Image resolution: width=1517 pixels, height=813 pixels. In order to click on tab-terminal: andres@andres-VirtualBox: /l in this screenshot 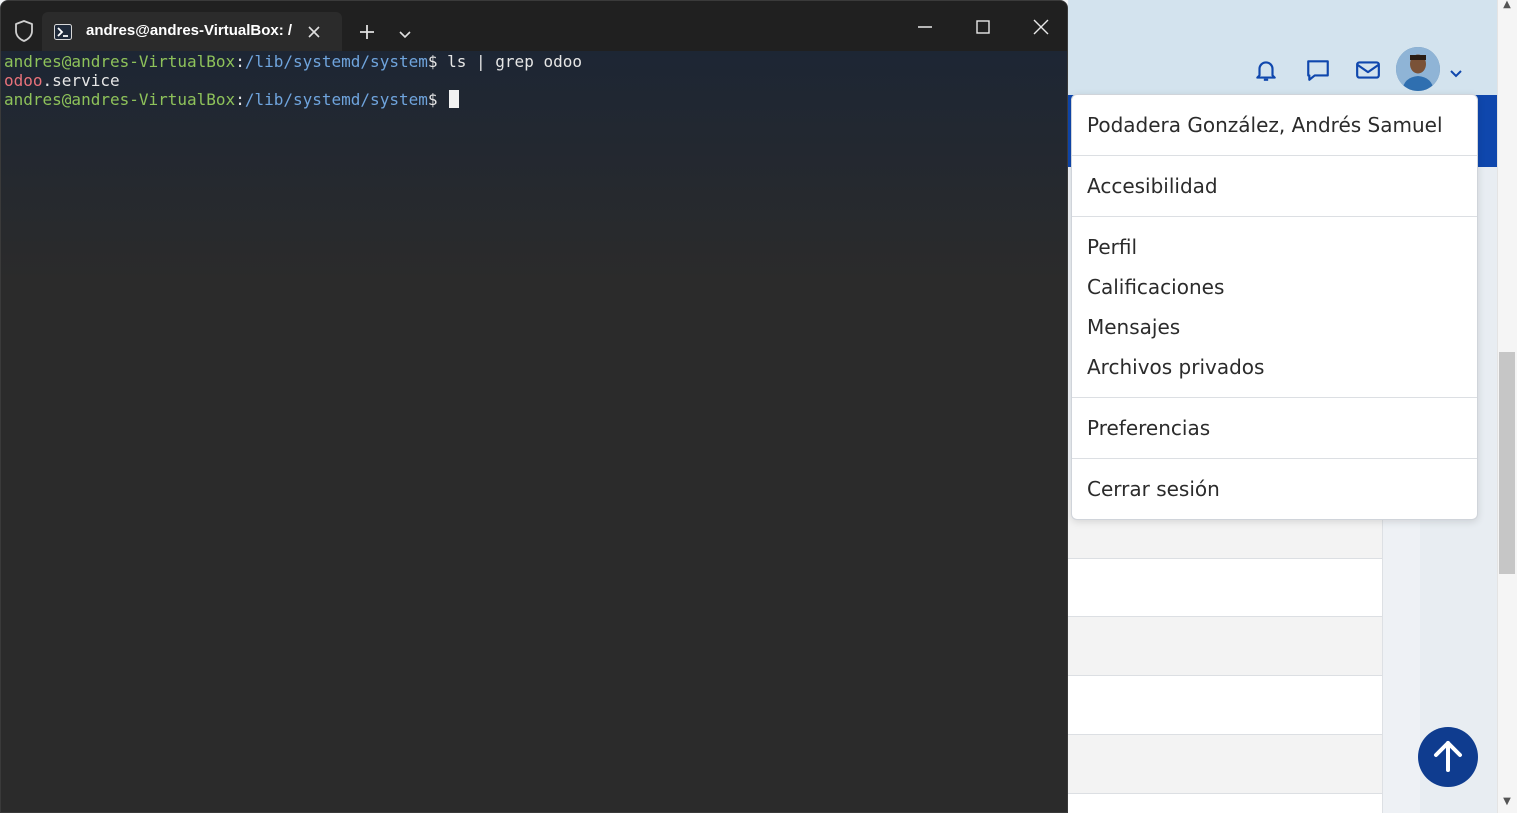, I will do `click(192, 31)`.